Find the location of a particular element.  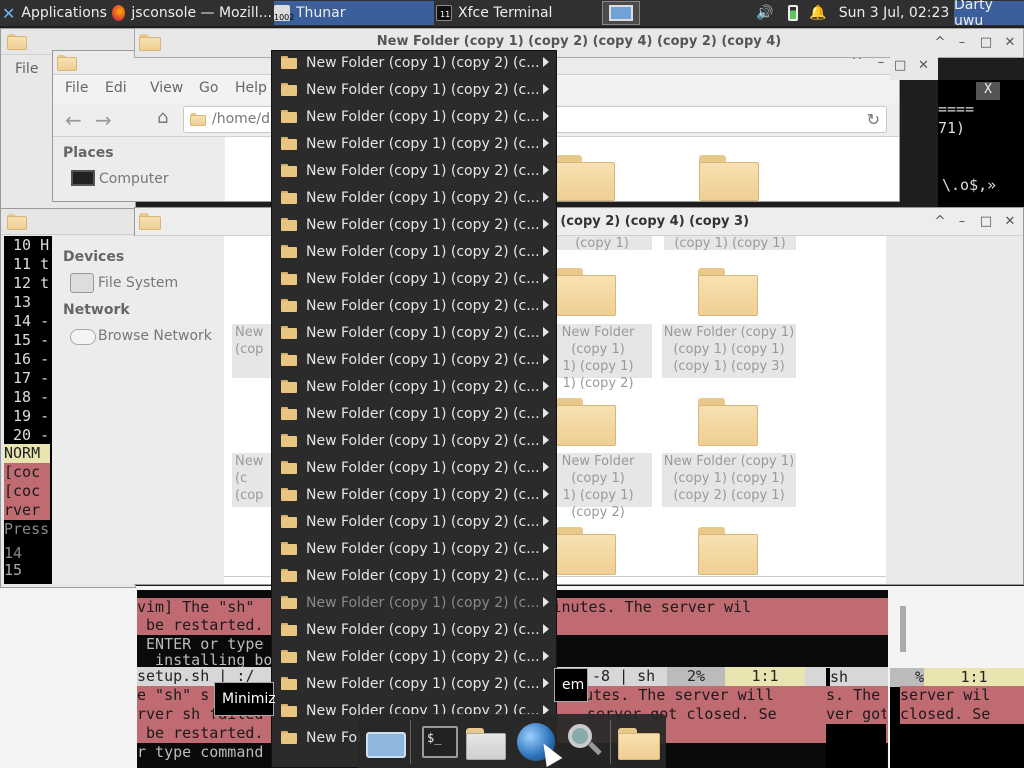

menu-go: Go is located at coordinates (208, 88).